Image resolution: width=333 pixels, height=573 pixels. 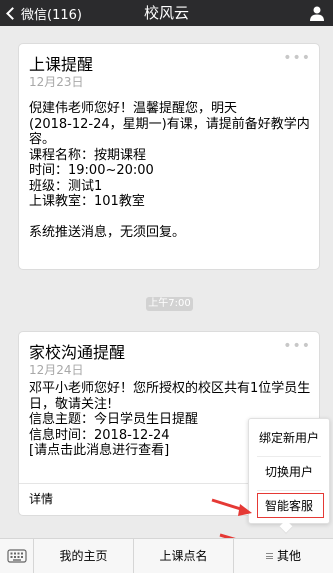 I want to click on tab-roll-call: 上课点名, so click(x=184, y=556).